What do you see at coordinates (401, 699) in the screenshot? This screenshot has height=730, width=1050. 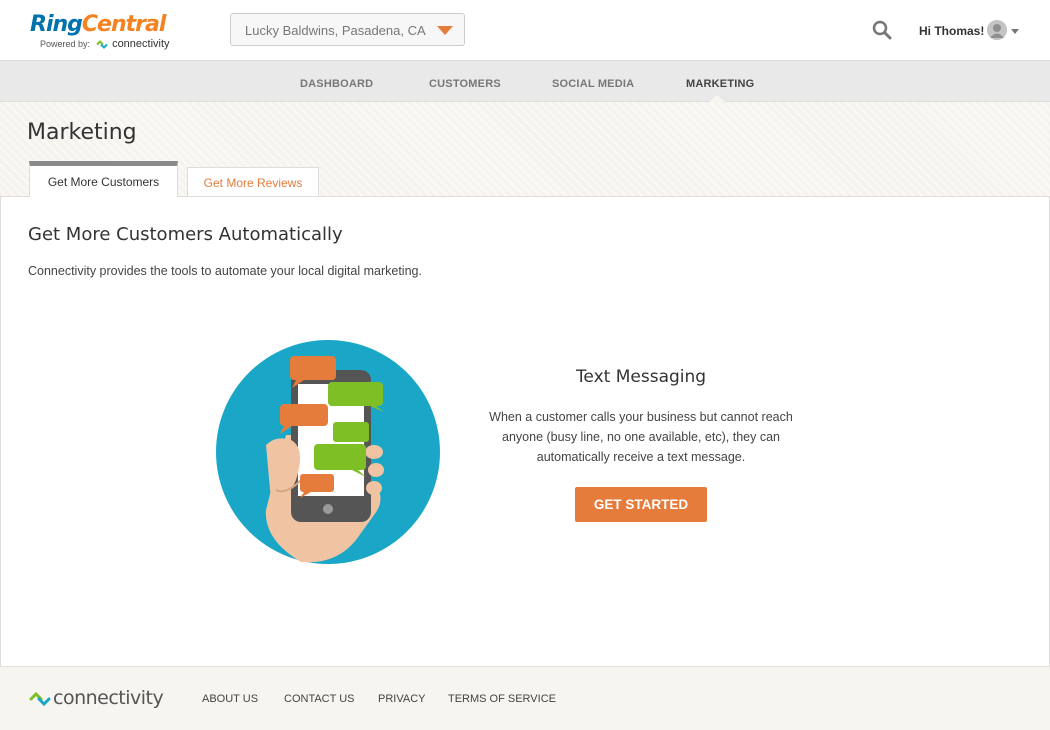 I see `footer-link-privacy: PRIVACY` at bounding box center [401, 699].